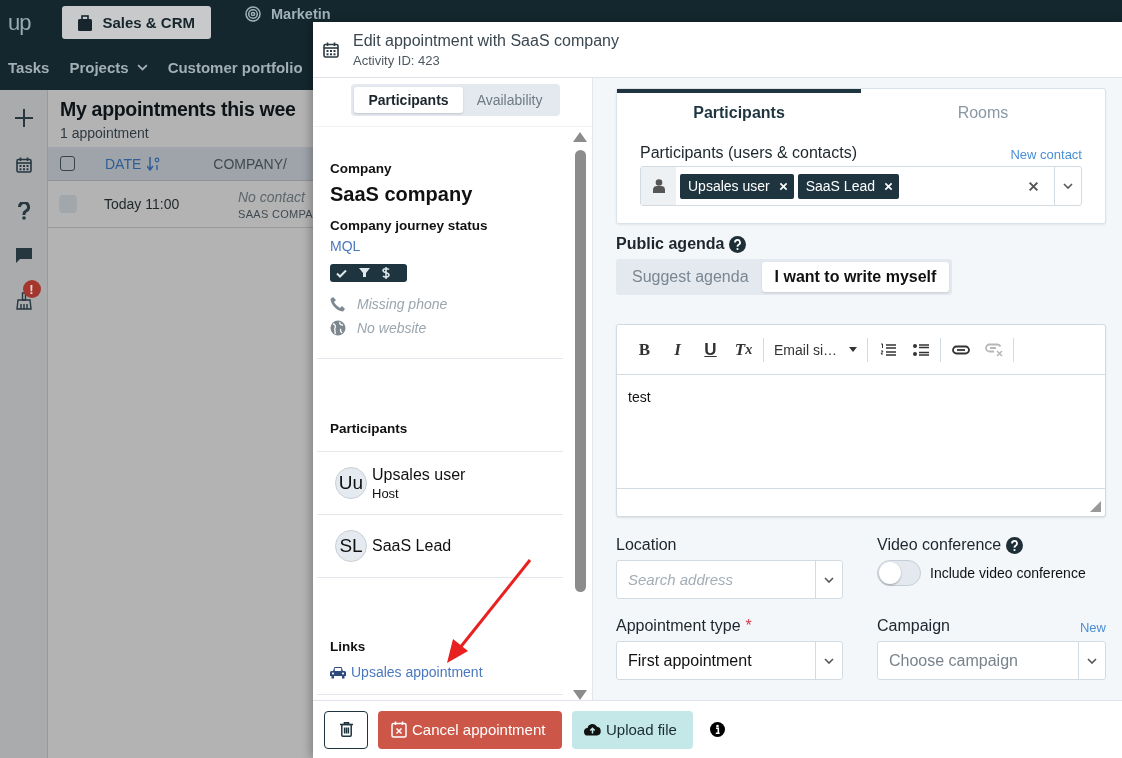  What do you see at coordinates (1046, 154) in the screenshot?
I see `new-contact-link: New contact` at bounding box center [1046, 154].